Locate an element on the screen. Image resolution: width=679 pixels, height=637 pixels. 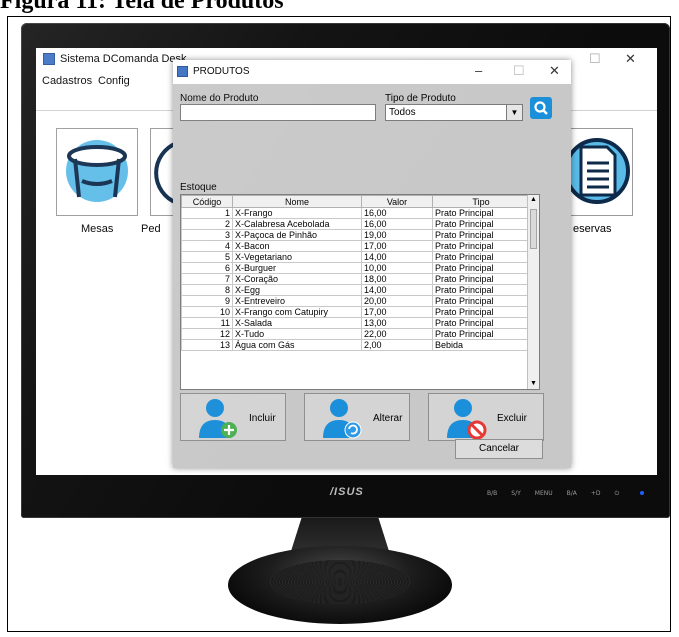
cell-nome: X-Frango com Catupiry is located at coordinates (297, 312).